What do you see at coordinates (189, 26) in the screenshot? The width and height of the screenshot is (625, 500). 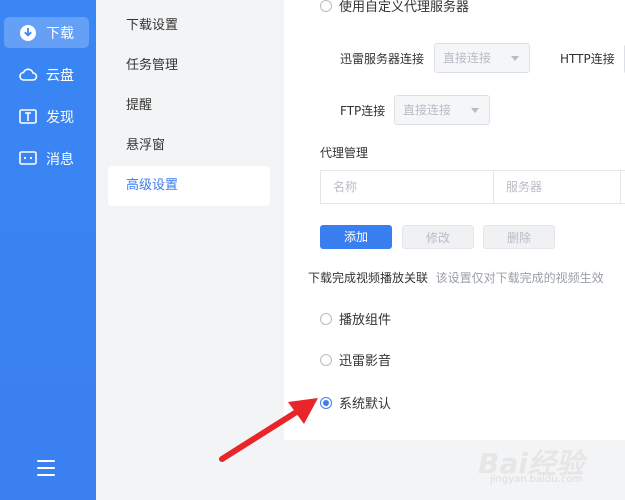 I see `subnav-item-download-settings: 下载设置` at bounding box center [189, 26].